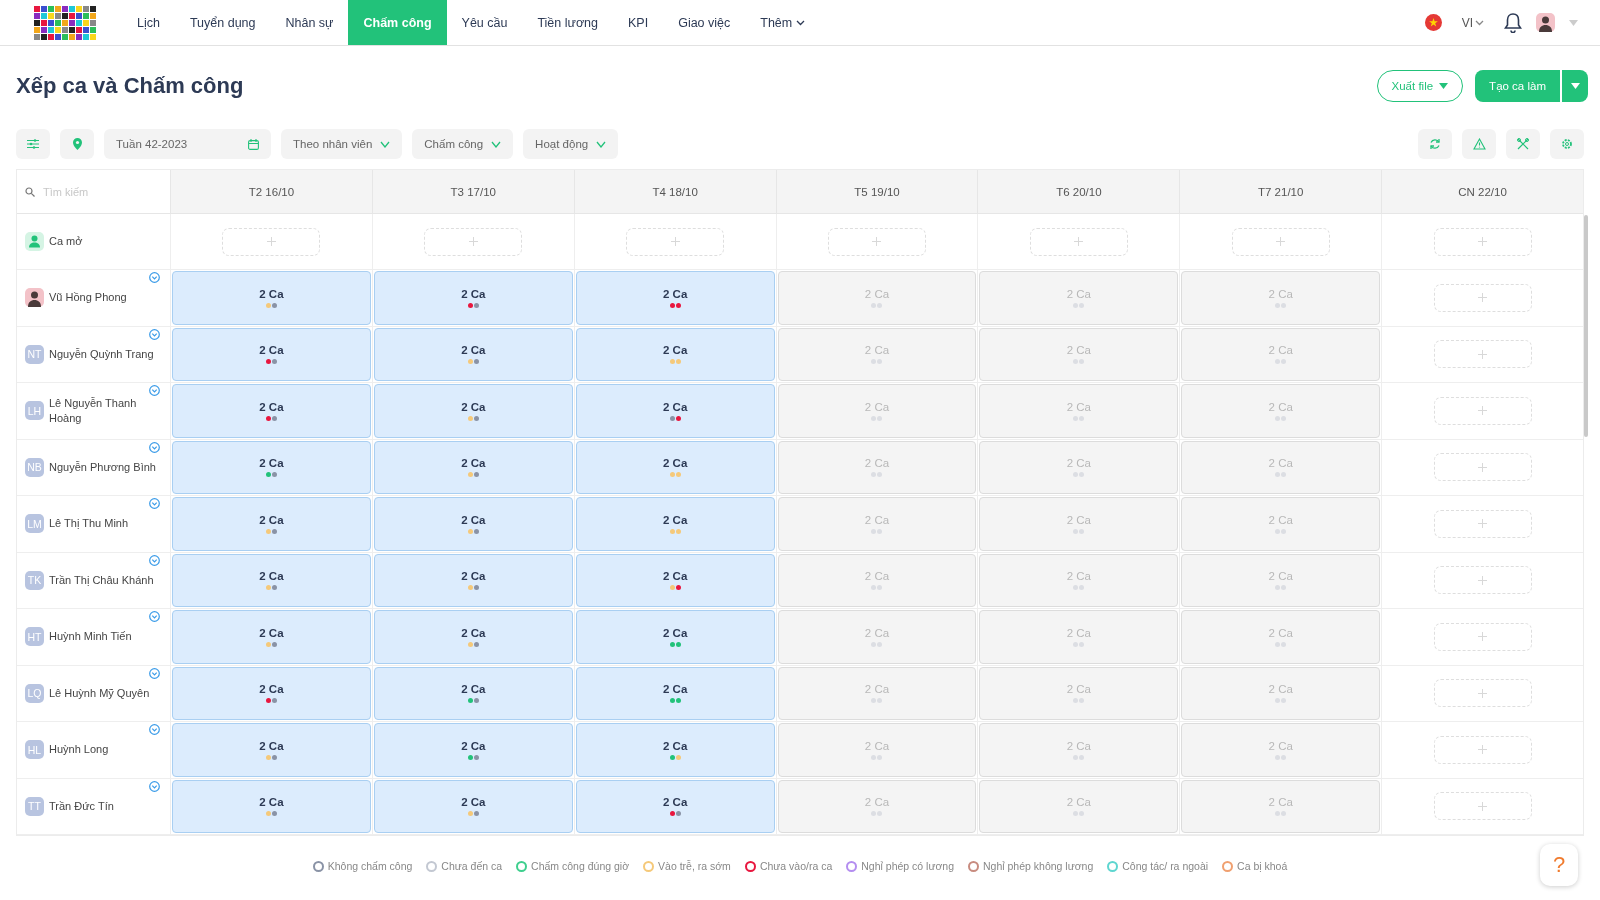 Image resolution: width=1600 pixels, height=900 pixels. What do you see at coordinates (463, 144) in the screenshot?
I see `filter-dropdown: Chấm công` at bounding box center [463, 144].